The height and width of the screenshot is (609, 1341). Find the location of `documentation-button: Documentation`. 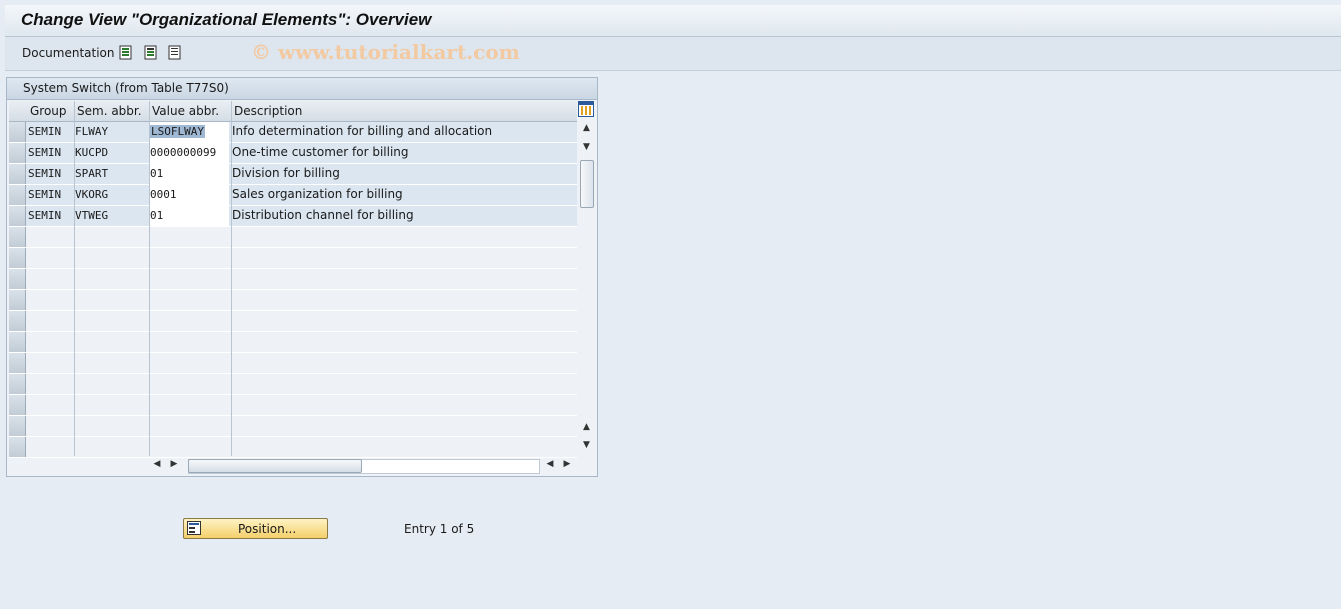

documentation-button: Documentation is located at coordinates (68, 53).